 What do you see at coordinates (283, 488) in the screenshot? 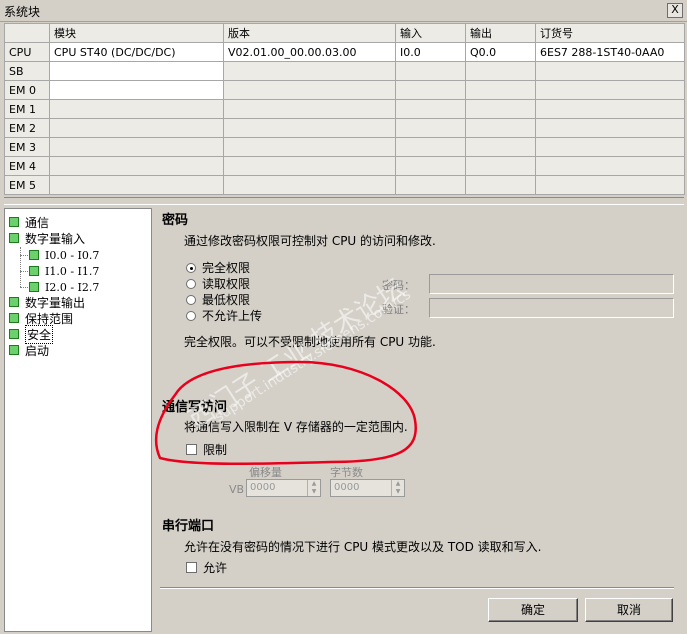
I see `offset-stepper: 0000 ▲ ▼` at bounding box center [283, 488].